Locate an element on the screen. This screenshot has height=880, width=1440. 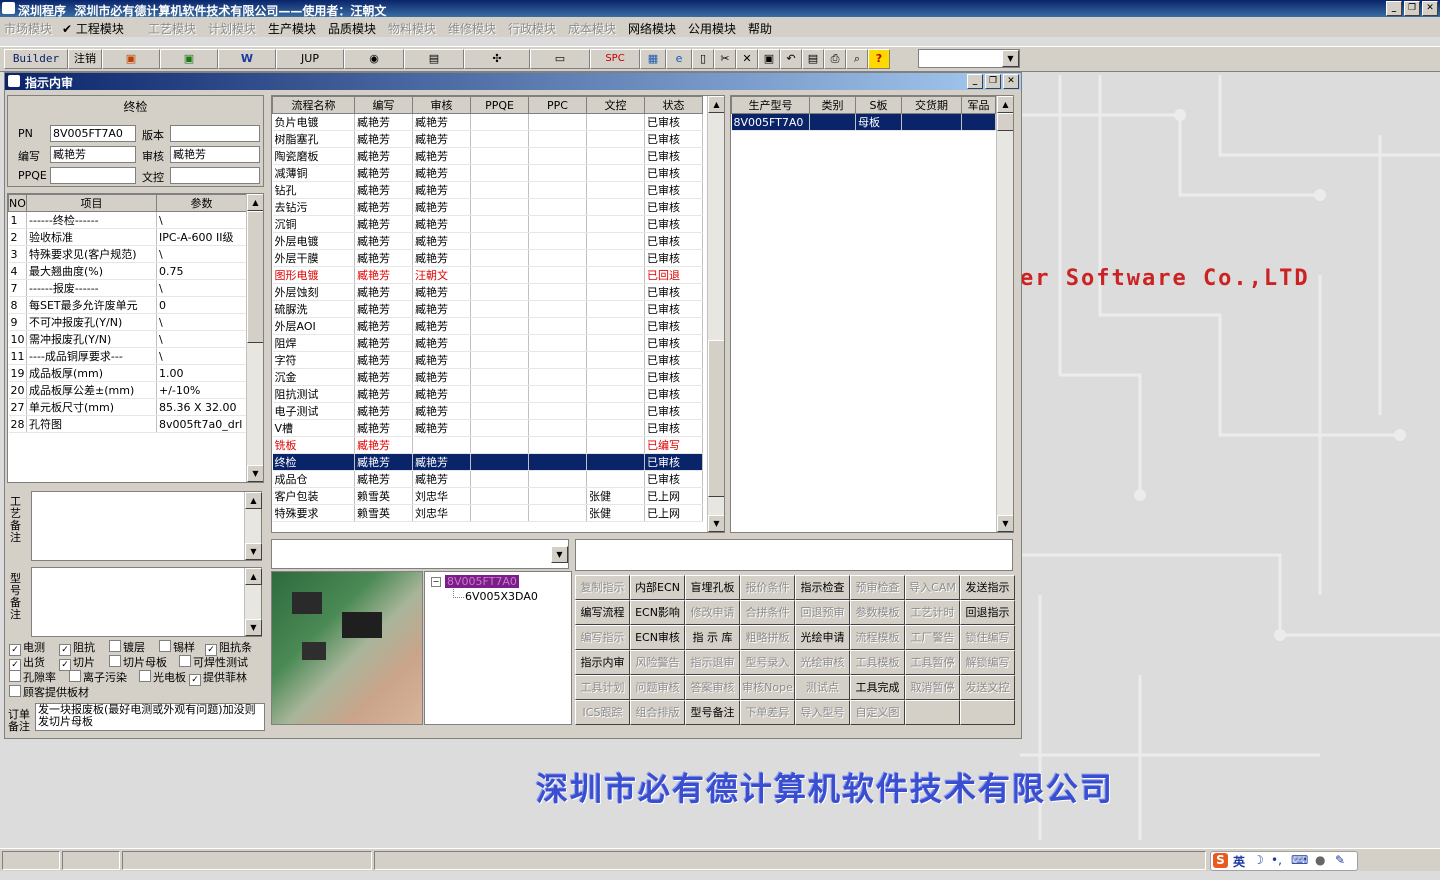
flow-row: 铣板 臧艳芳 已编写 is located at coordinates (487, 445).